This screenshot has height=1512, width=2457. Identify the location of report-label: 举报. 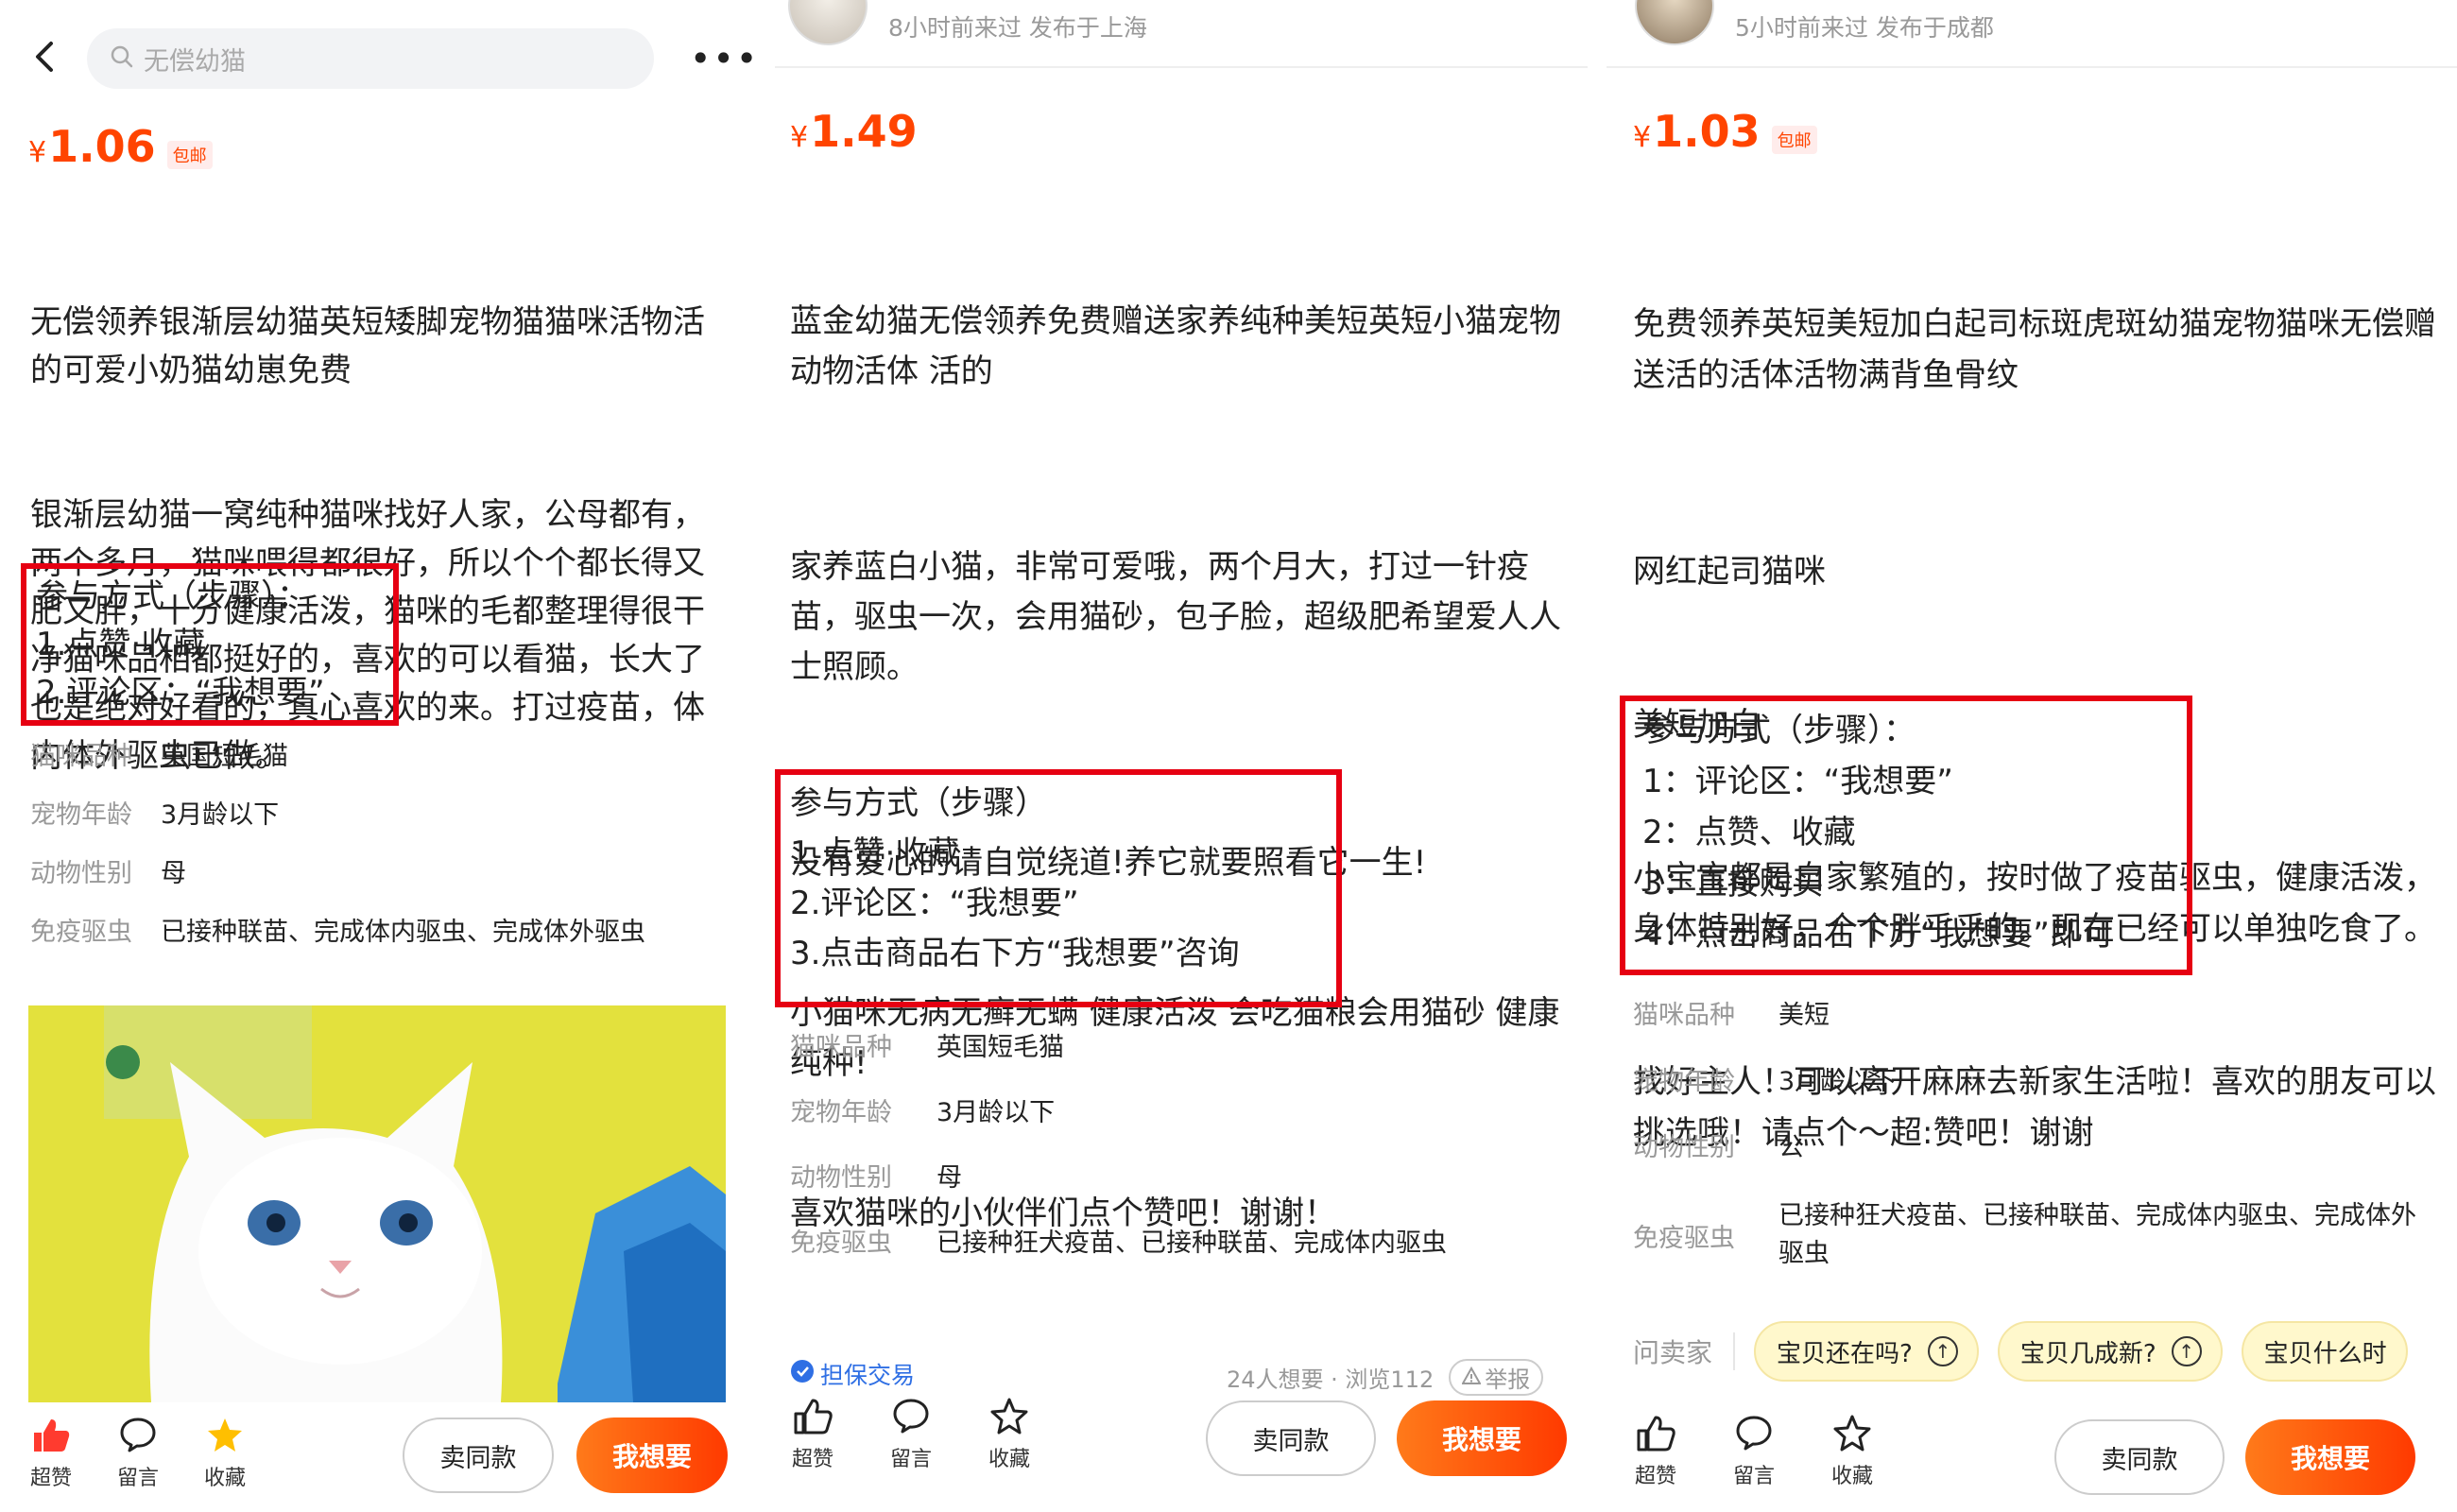
(1508, 1379).